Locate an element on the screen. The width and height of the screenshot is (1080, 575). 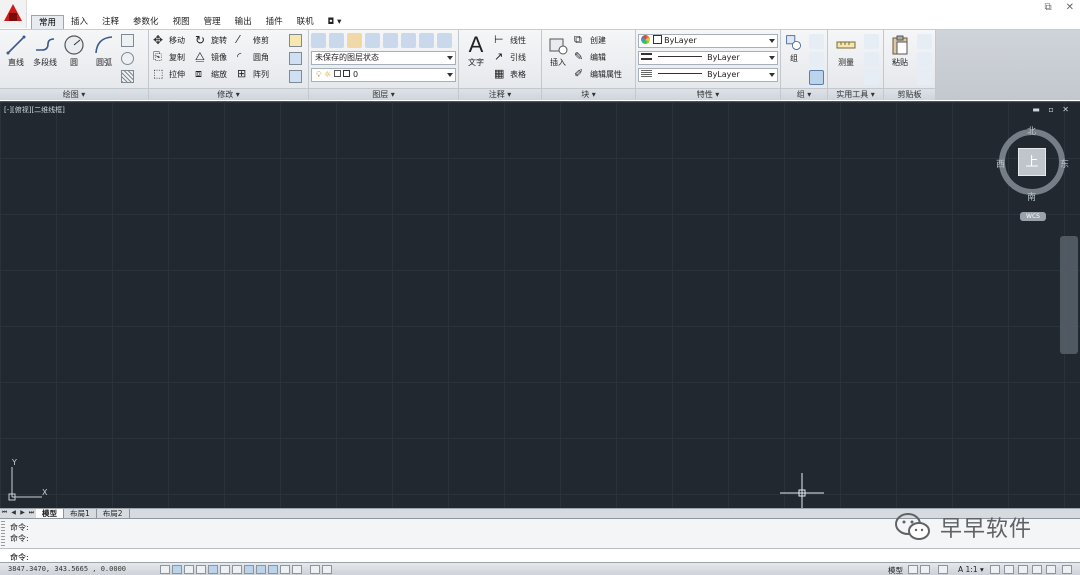
table-button: ▦ 表格 is located at coordinates (510, 74).